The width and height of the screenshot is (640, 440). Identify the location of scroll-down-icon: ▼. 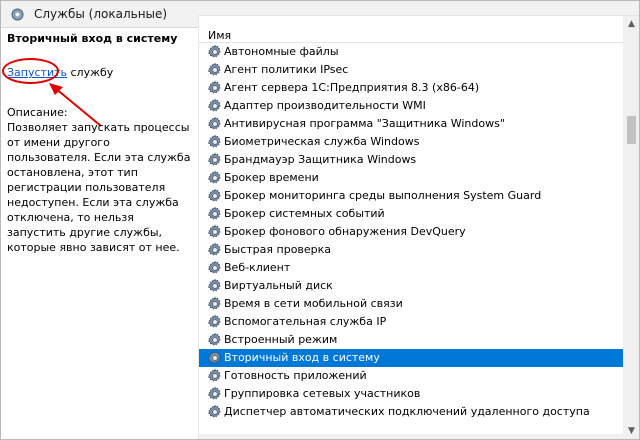
(631, 431).